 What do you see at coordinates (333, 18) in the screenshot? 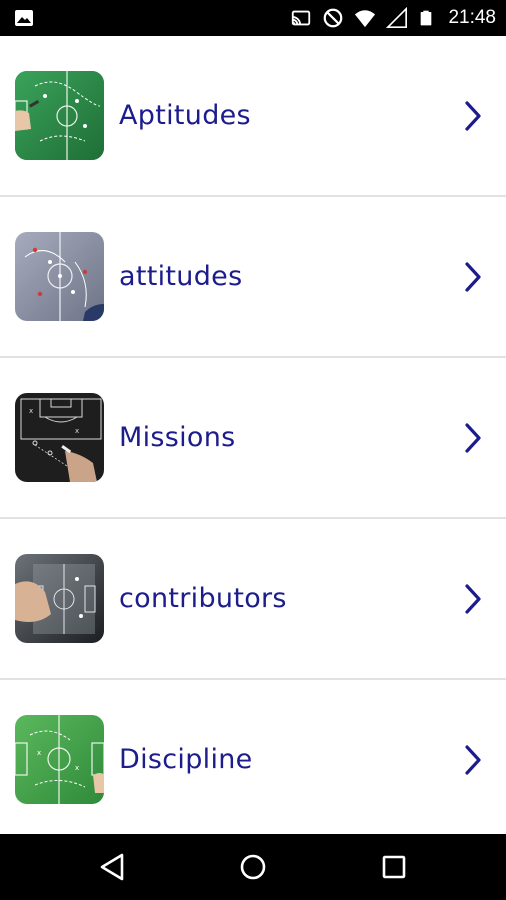
I see `do-not-disturb-icon` at bounding box center [333, 18].